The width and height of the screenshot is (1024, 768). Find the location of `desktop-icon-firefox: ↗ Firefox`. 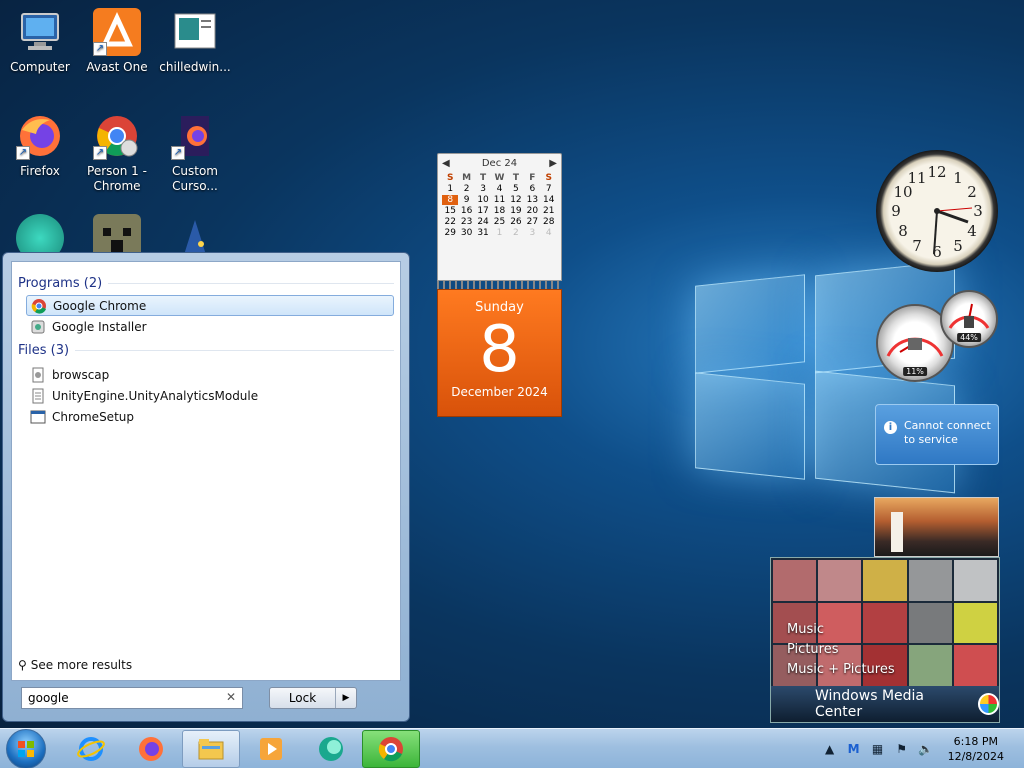

desktop-icon-firefox: ↗ Firefox is located at coordinates (40, 145).